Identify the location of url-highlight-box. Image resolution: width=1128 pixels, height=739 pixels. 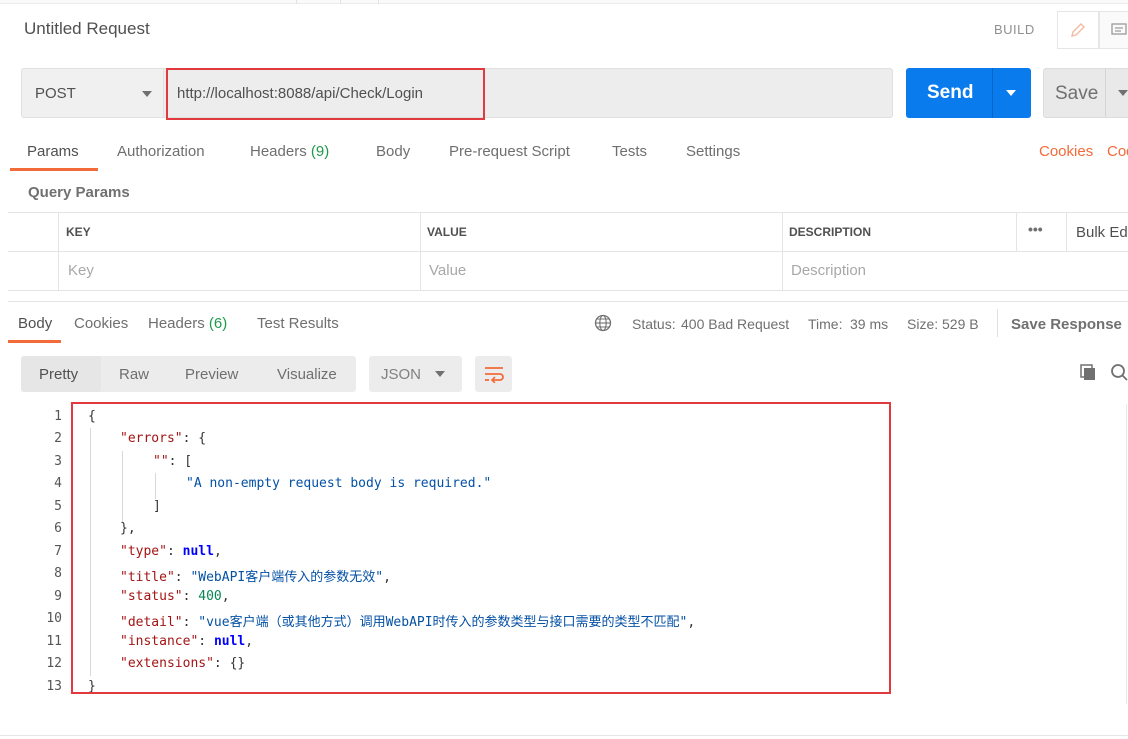
(325, 94).